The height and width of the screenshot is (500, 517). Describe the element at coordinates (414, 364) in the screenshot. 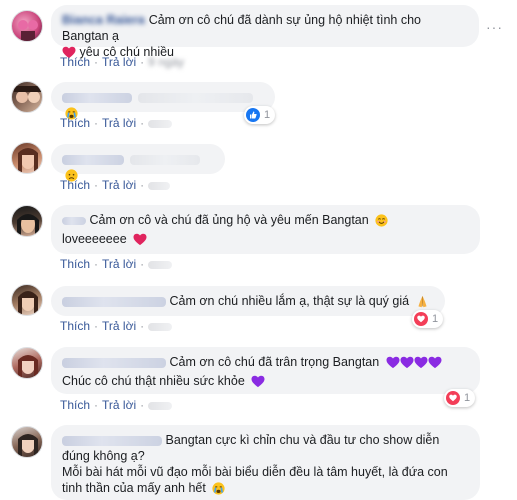

I see `purple-hearts-icon` at that location.